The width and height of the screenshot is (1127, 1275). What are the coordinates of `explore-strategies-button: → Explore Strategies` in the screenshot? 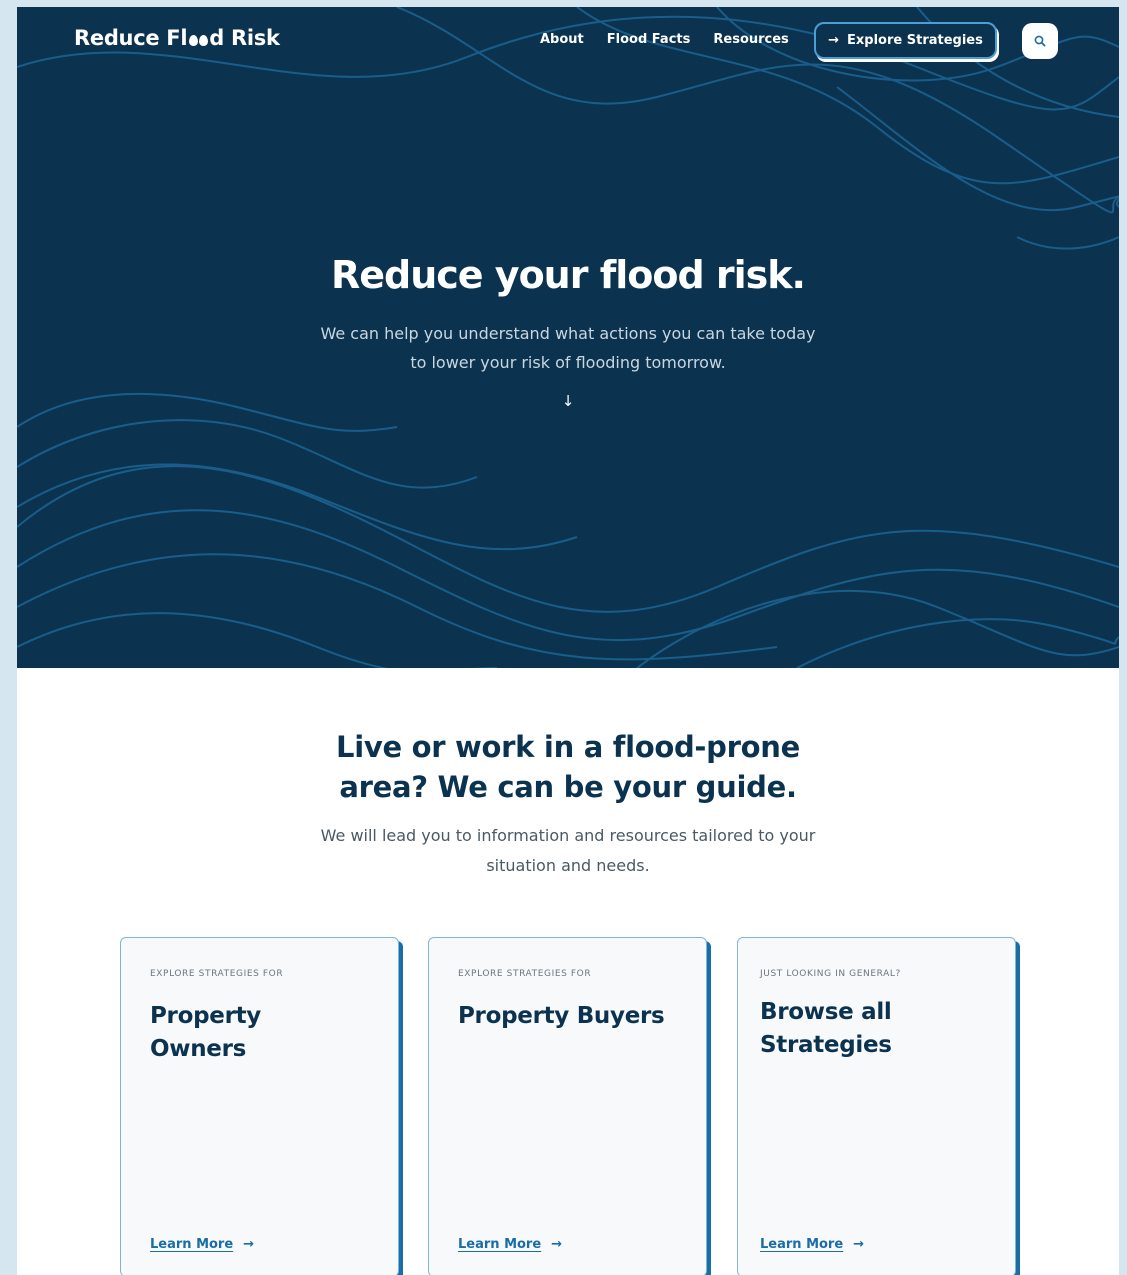 It's located at (905, 40).